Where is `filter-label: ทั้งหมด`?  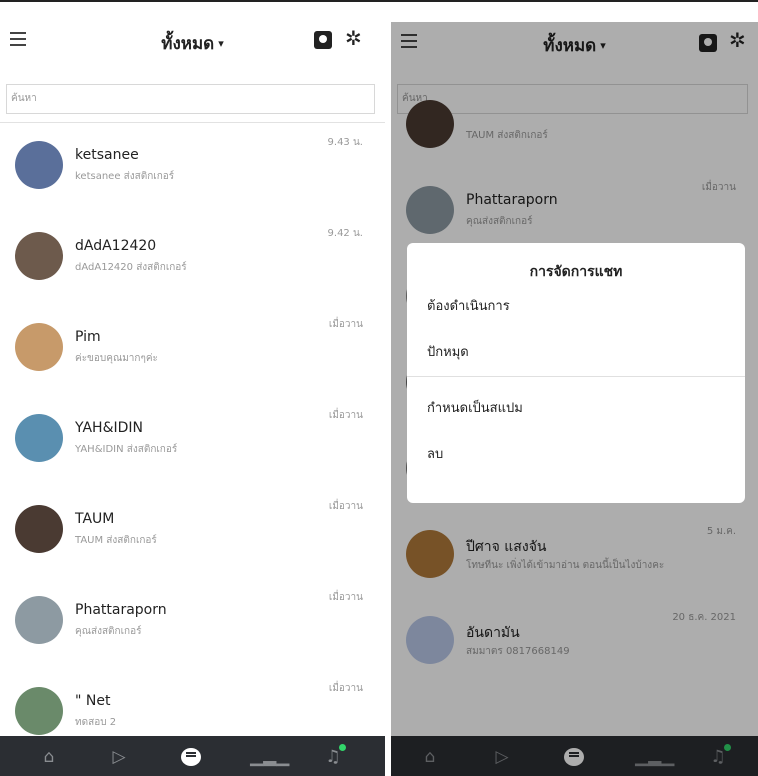 filter-label: ทั้งหมด is located at coordinates (188, 44).